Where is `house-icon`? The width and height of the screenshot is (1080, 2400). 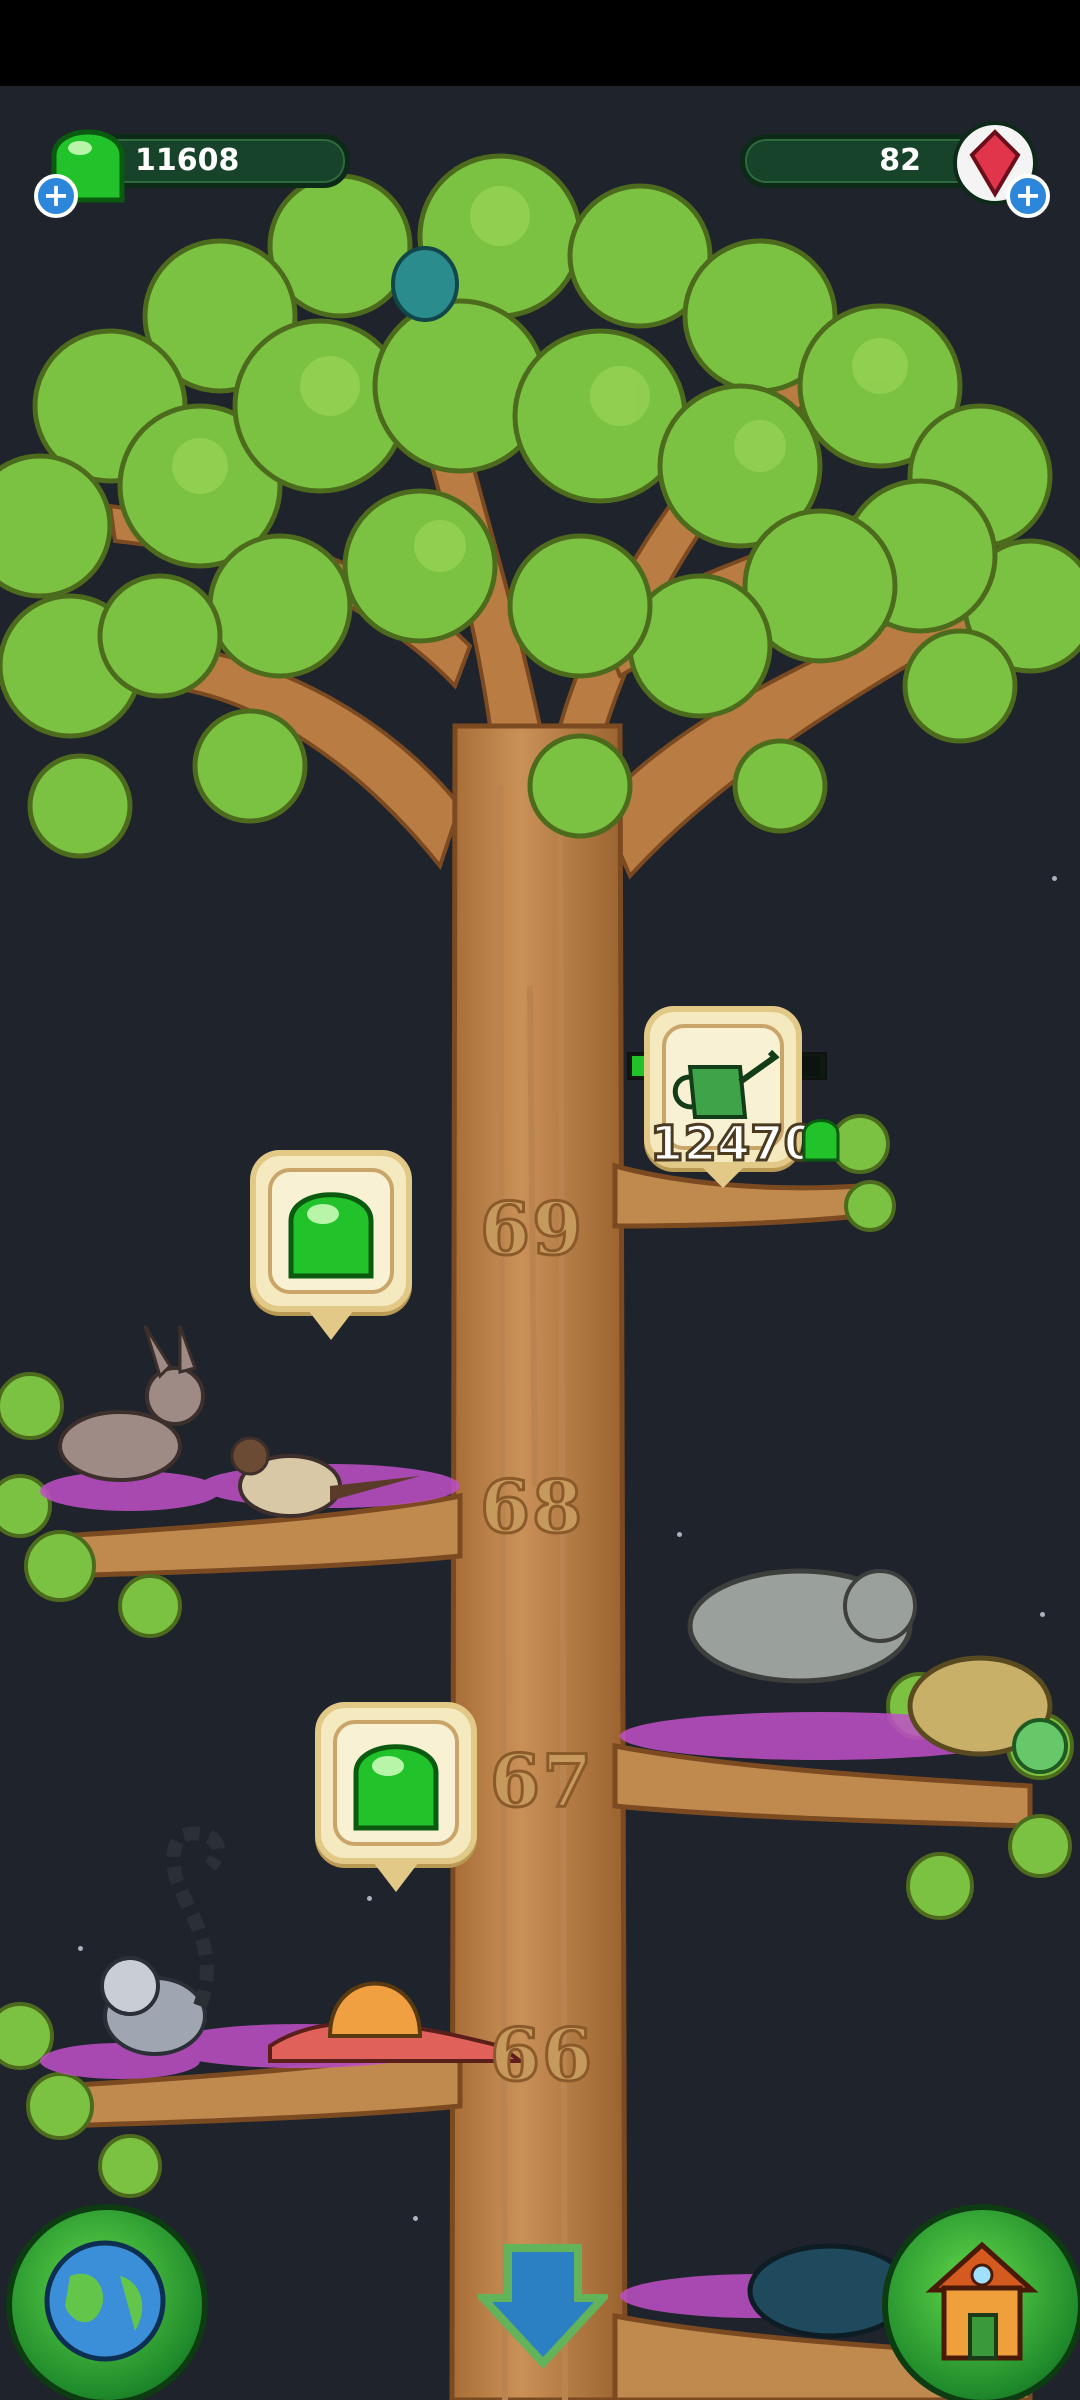 house-icon is located at coordinates (982, 2301).